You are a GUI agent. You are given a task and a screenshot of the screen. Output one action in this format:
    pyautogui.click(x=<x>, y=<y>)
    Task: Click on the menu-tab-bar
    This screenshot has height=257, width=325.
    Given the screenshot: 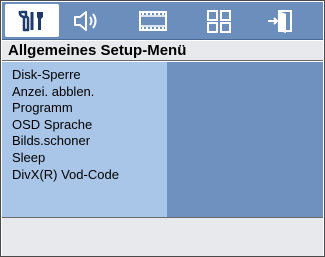 What is the action you would take?
    pyautogui.click(x=162, y=21)
    